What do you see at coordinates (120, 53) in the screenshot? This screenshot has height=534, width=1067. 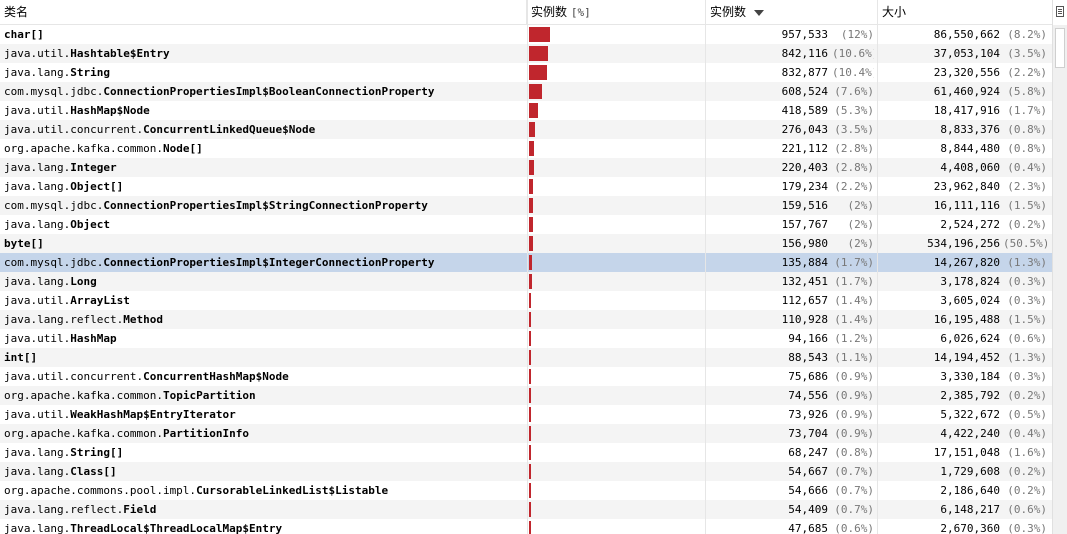 I see `class-name: Hashtable$Entry` at bounding box center [120, 53].